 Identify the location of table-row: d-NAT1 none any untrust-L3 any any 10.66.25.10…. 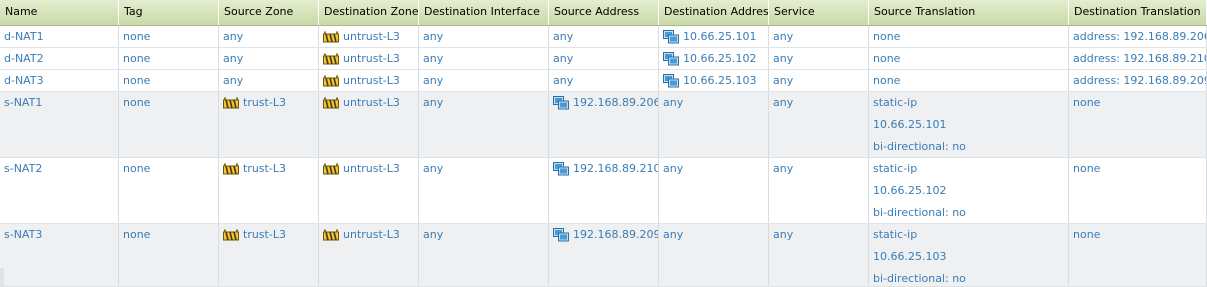
(603, 37).